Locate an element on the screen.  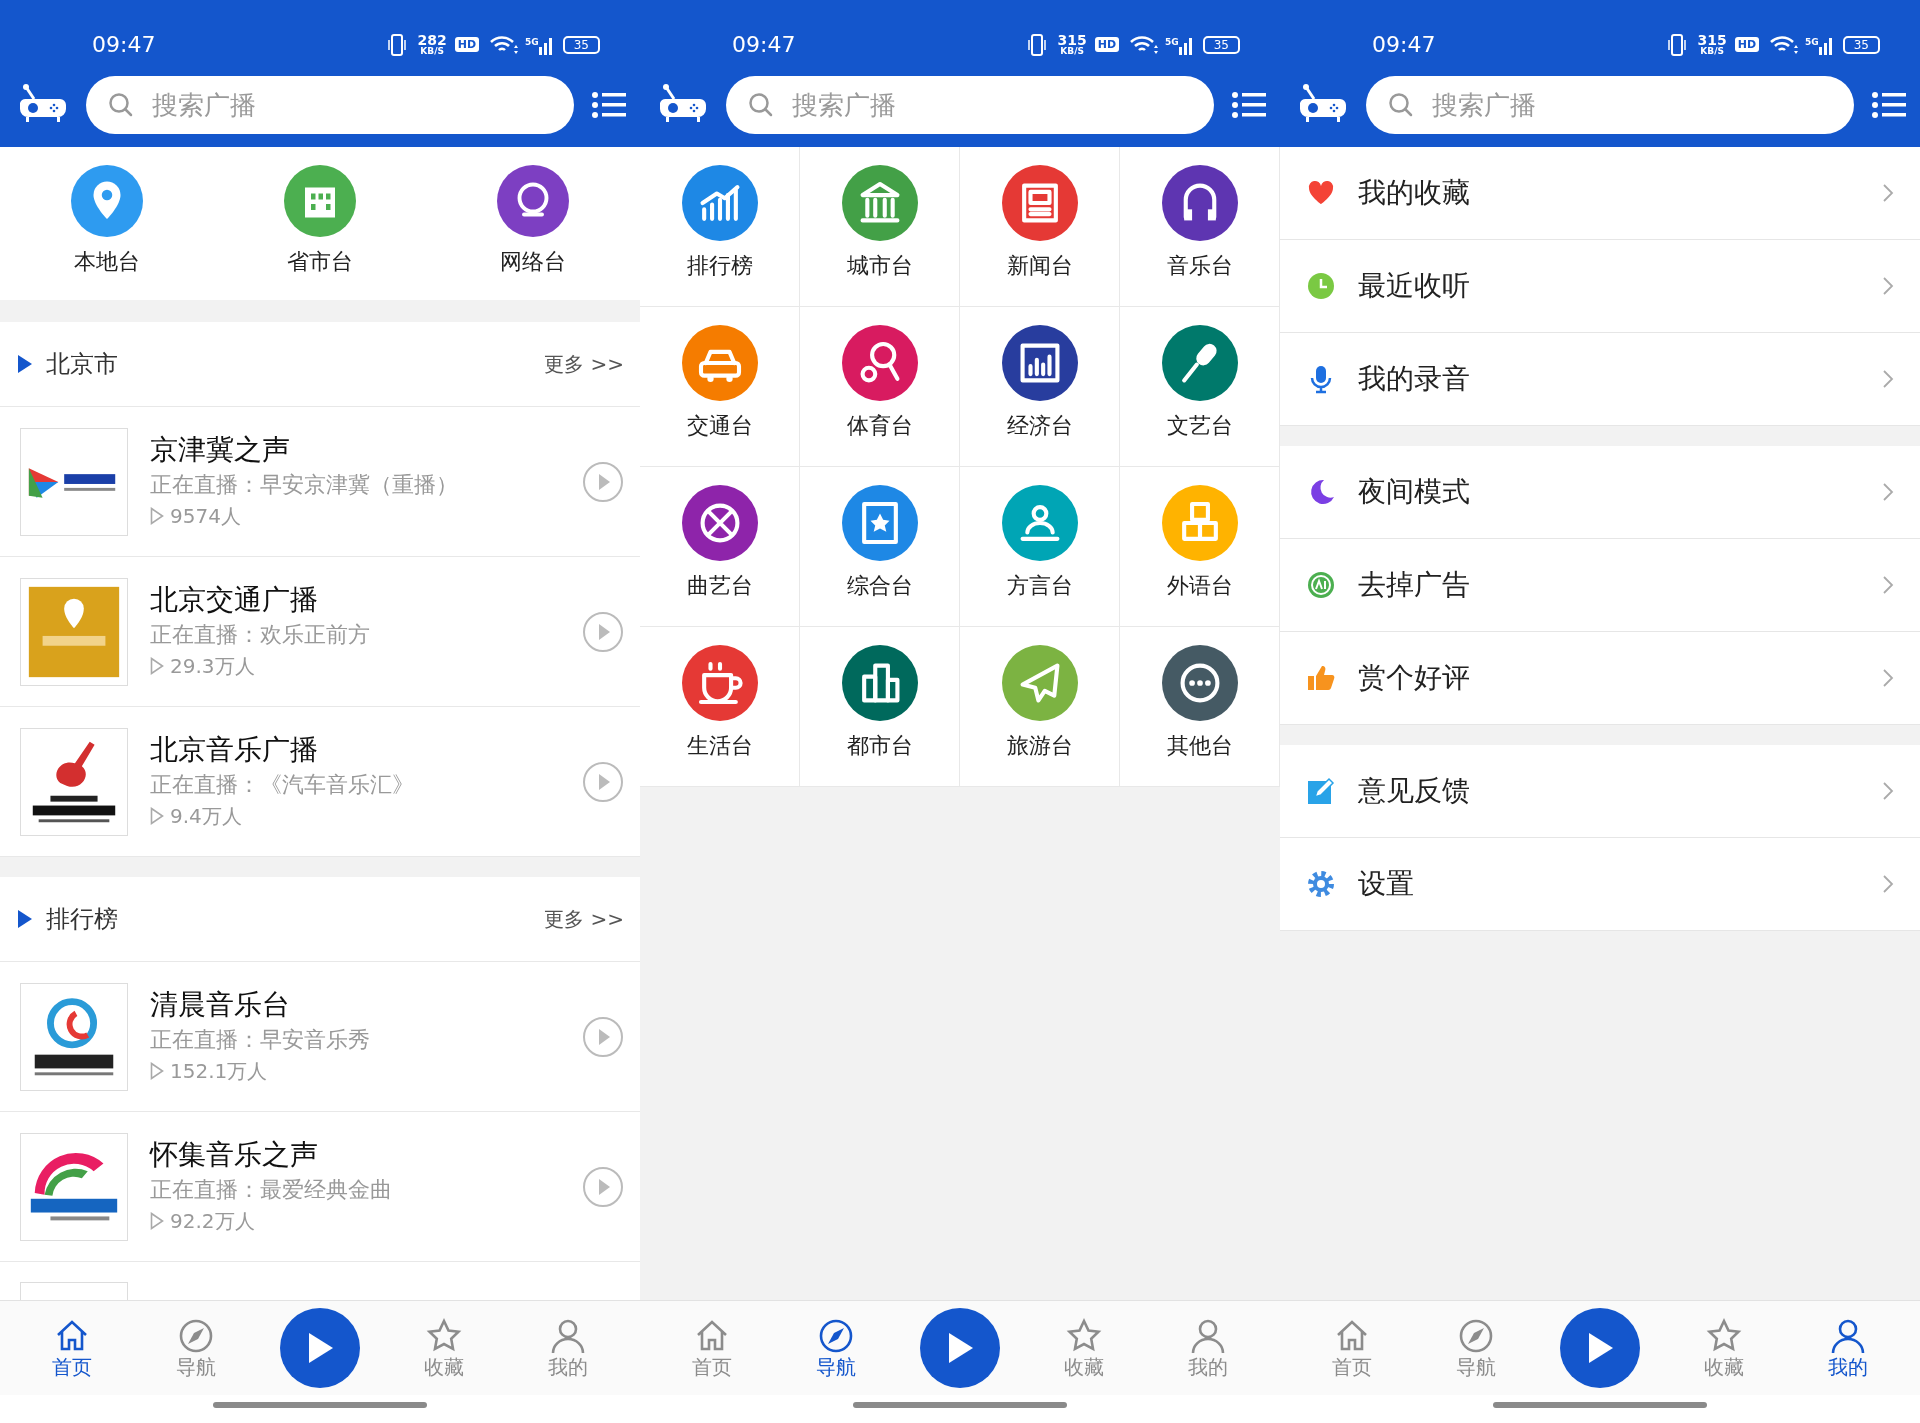
category-label: 其他台 is located at coordinates (1199, 745).